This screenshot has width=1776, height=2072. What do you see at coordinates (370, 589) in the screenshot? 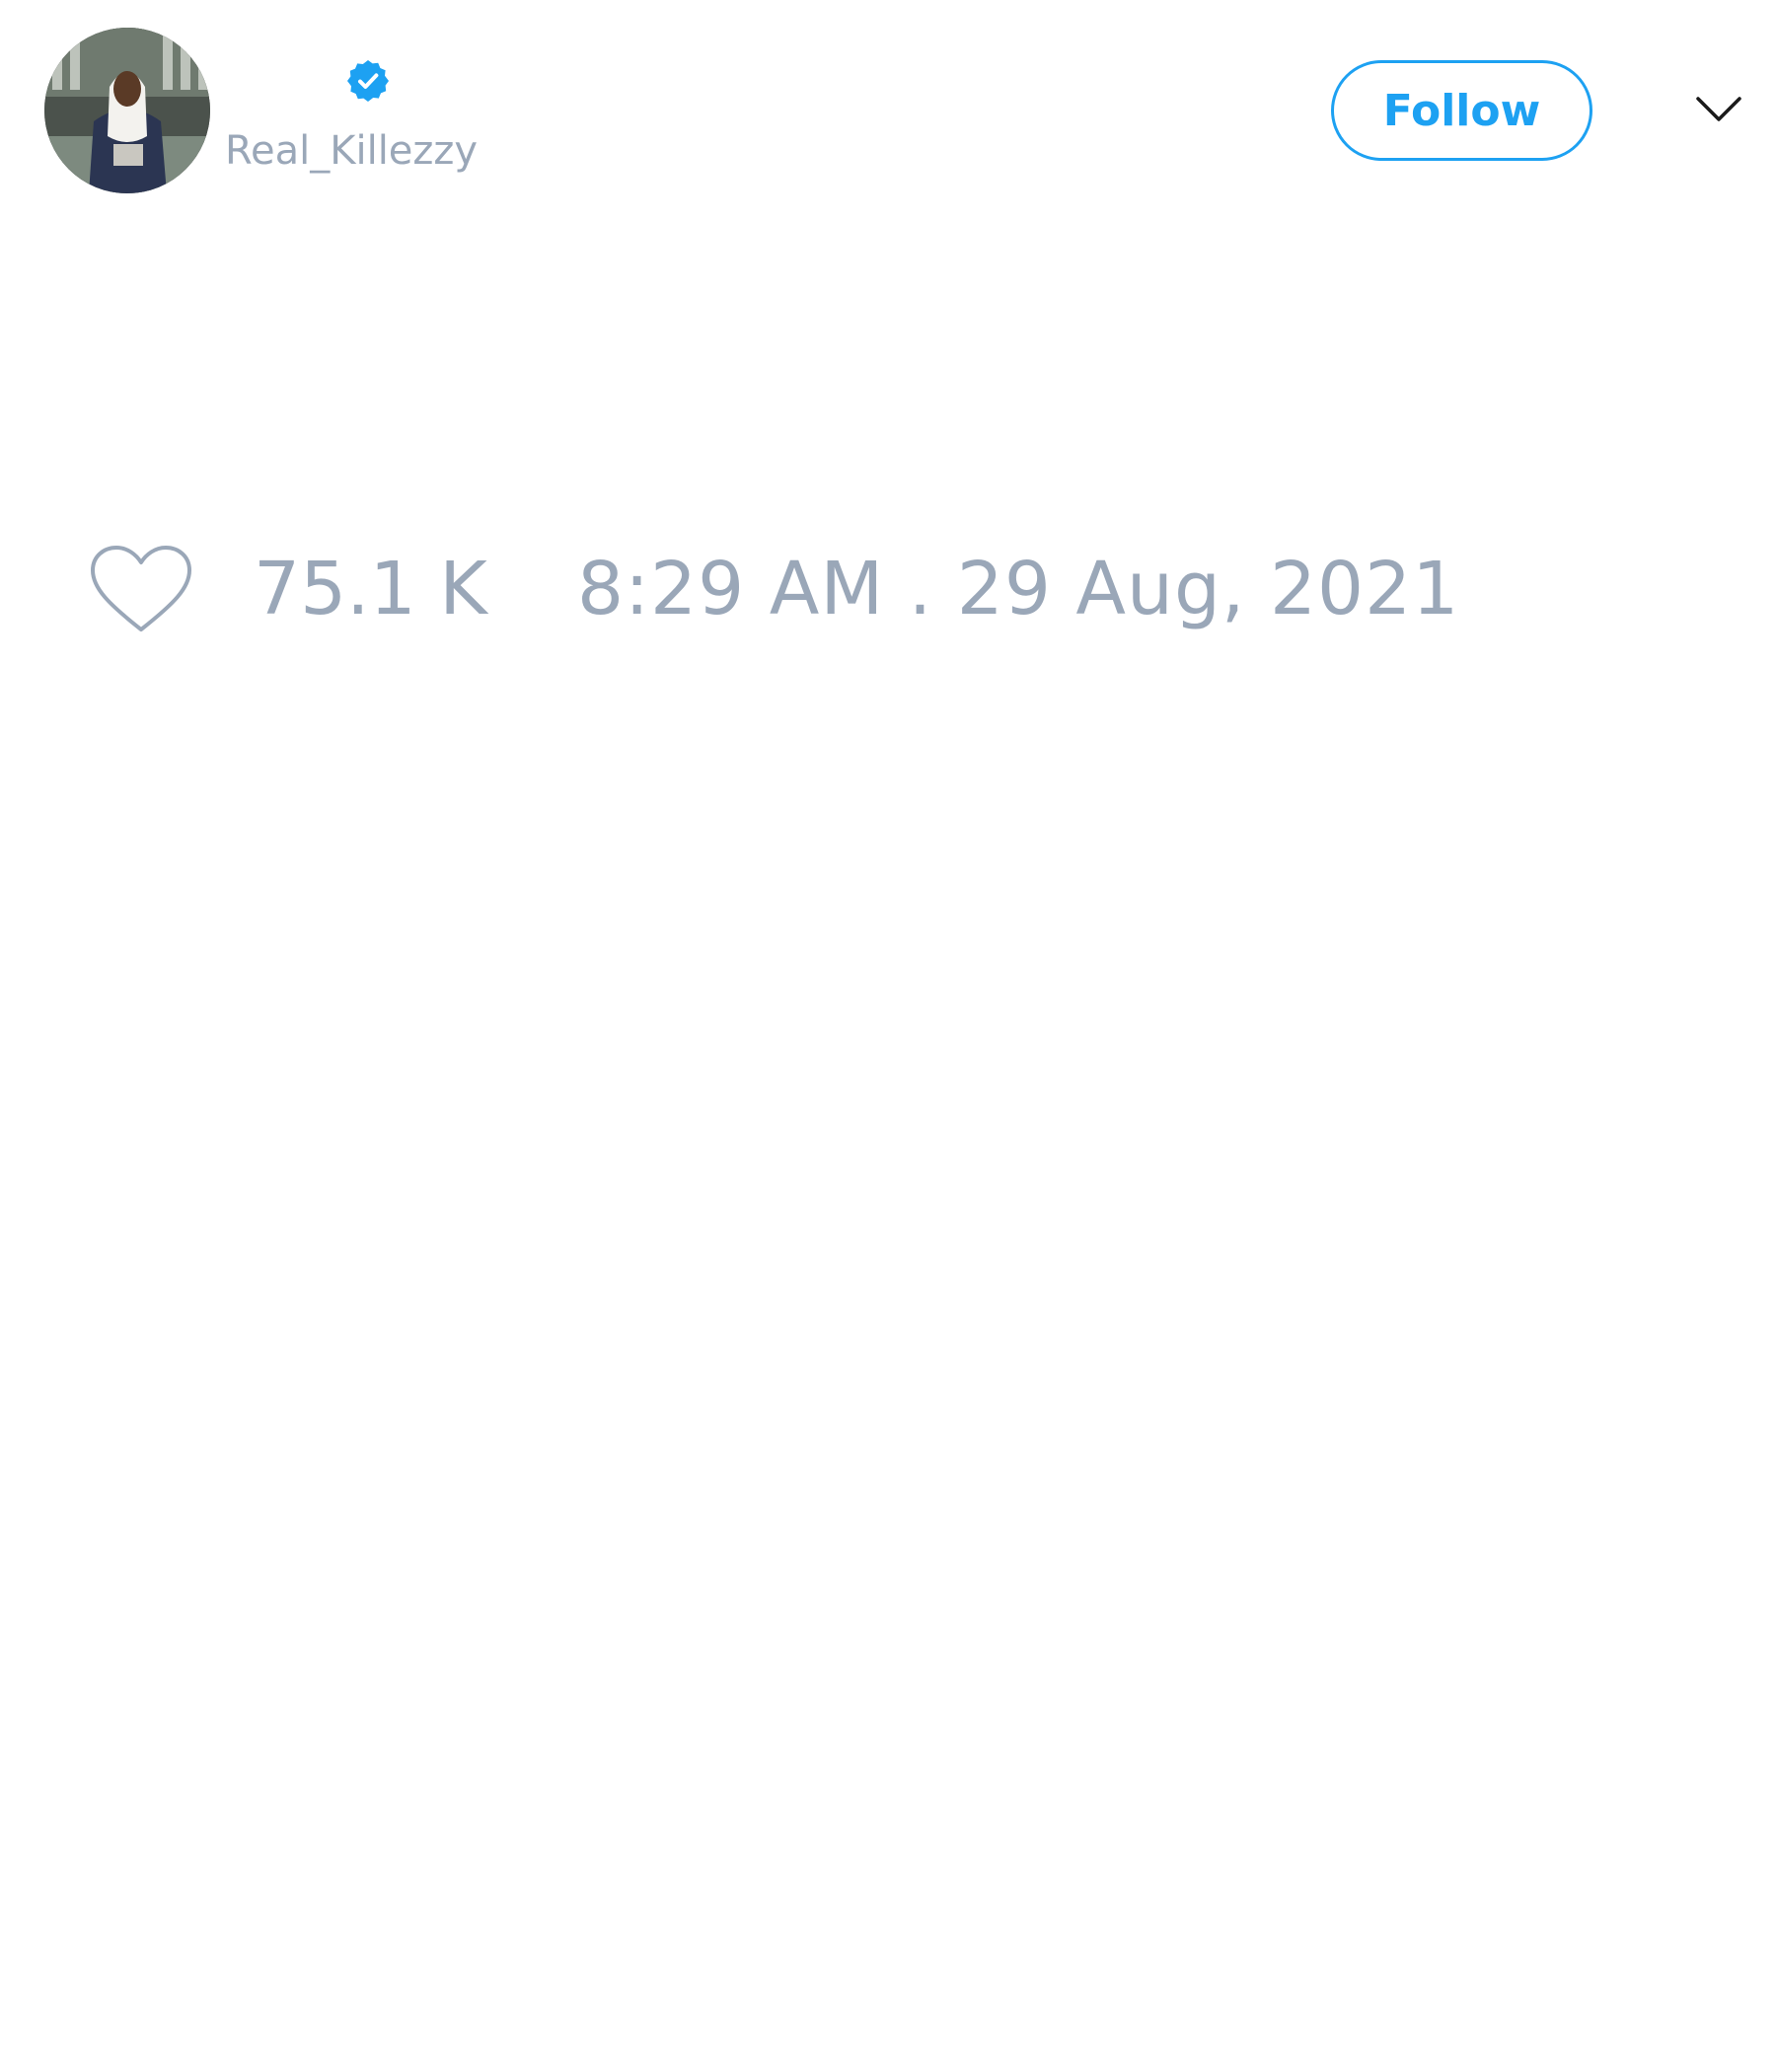
I see `like-count: 75.1 K` at bounding box center [370, 589].